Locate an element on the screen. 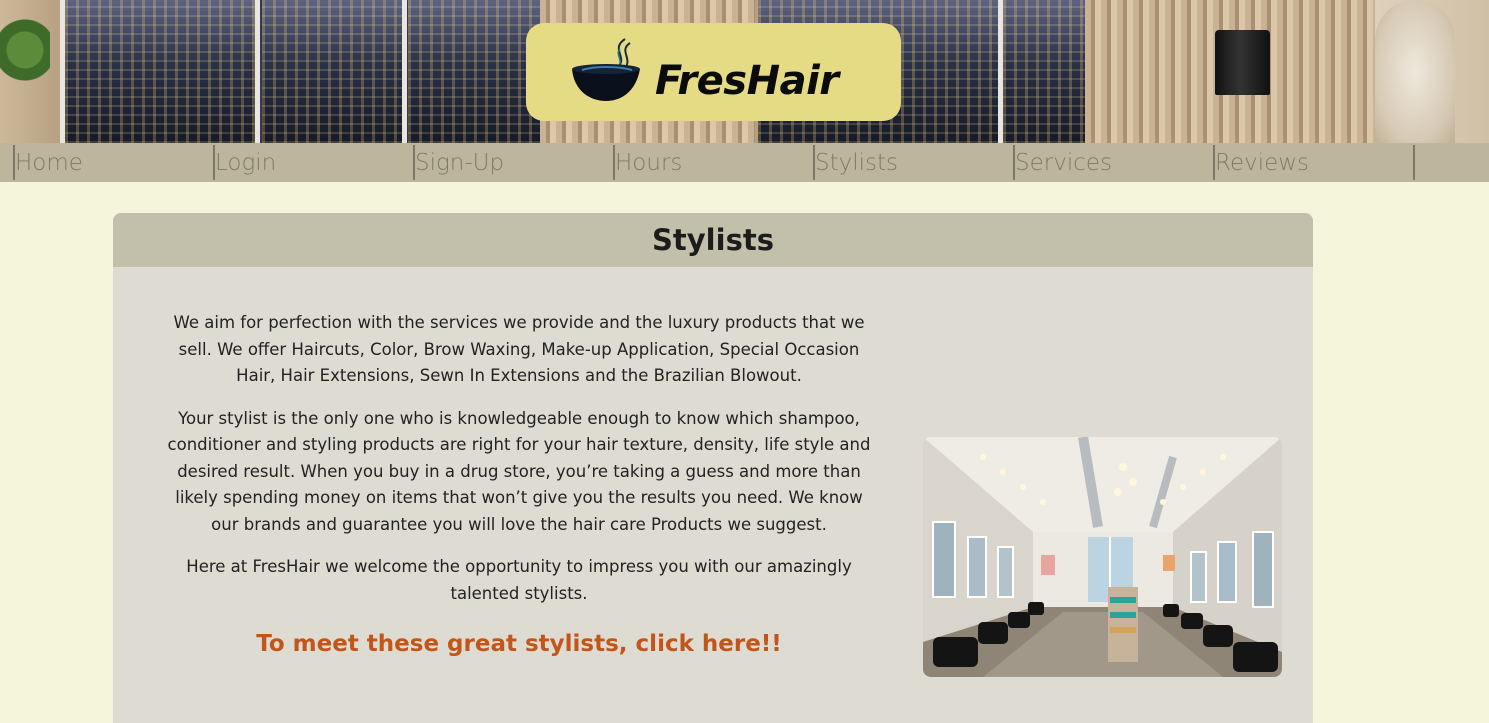  plant-decoration is located at coordinates (25, 65).